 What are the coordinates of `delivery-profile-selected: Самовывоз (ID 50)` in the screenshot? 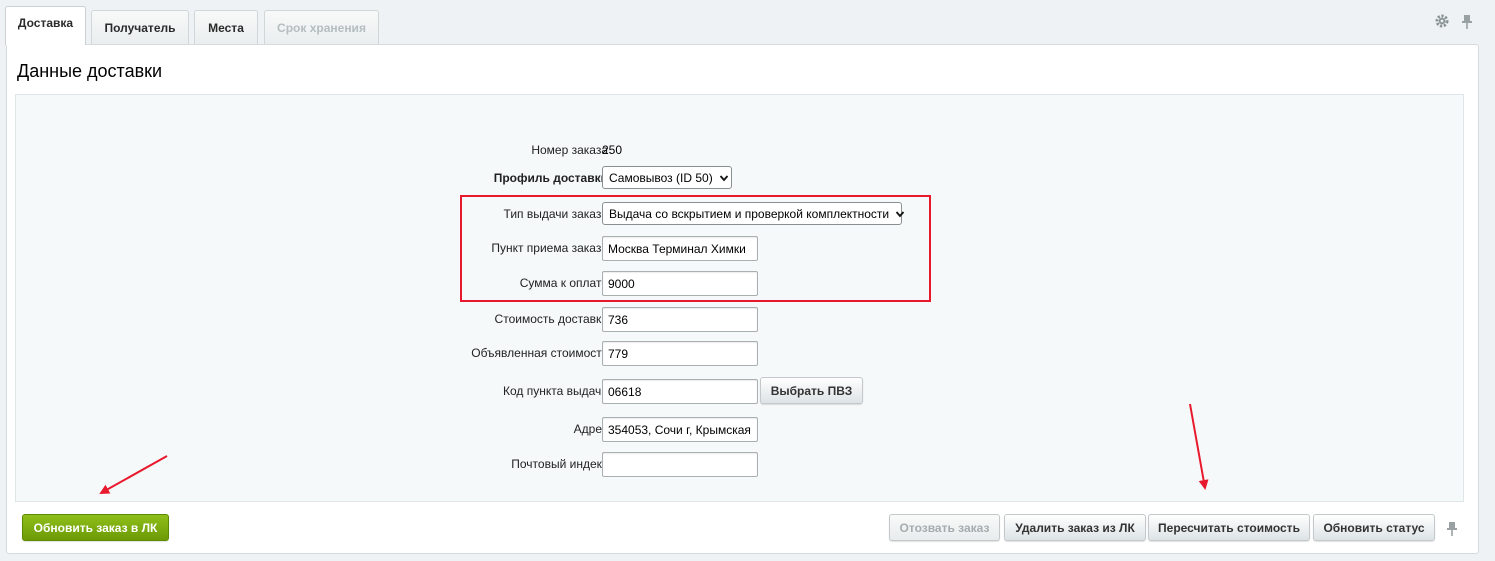 It's located at (661, 177).